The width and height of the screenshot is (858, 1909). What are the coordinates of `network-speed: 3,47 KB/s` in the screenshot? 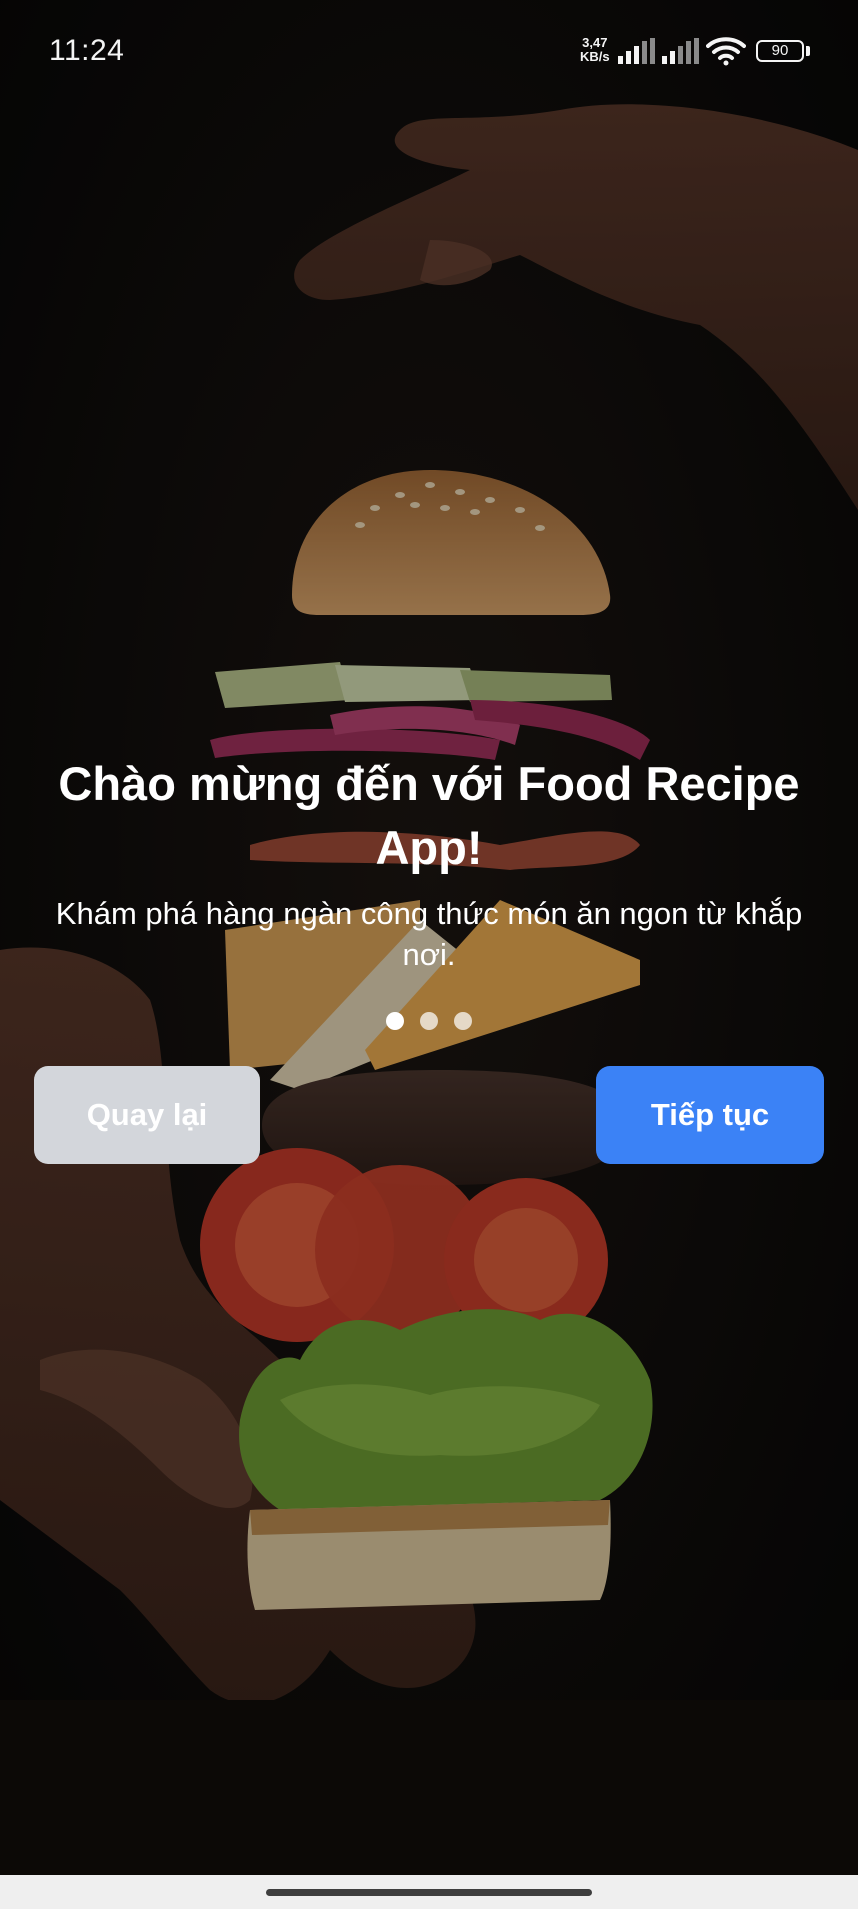 It's located at (595, 50).